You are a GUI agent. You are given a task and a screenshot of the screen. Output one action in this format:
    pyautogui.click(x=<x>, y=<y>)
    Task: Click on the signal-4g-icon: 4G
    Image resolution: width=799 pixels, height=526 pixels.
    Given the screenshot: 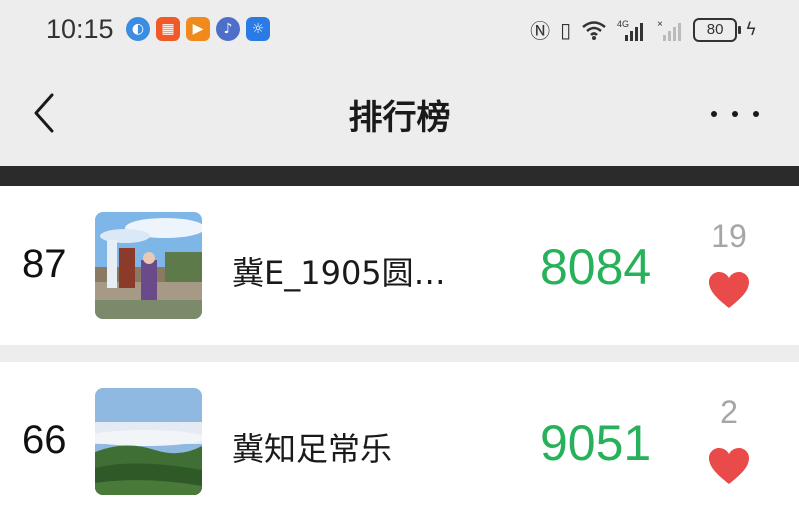 What is the action you would take?
    pyautogui.click(x=630, y=30)
    